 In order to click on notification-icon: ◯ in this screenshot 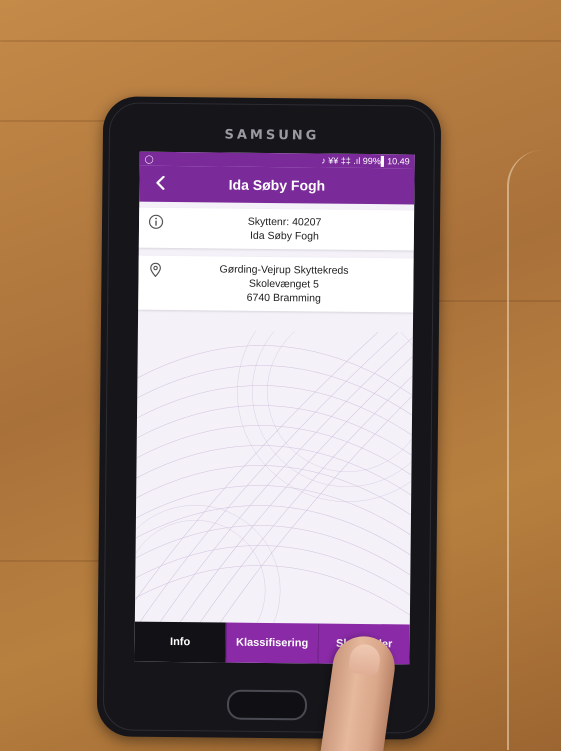, I will do `click(149, 159)`.